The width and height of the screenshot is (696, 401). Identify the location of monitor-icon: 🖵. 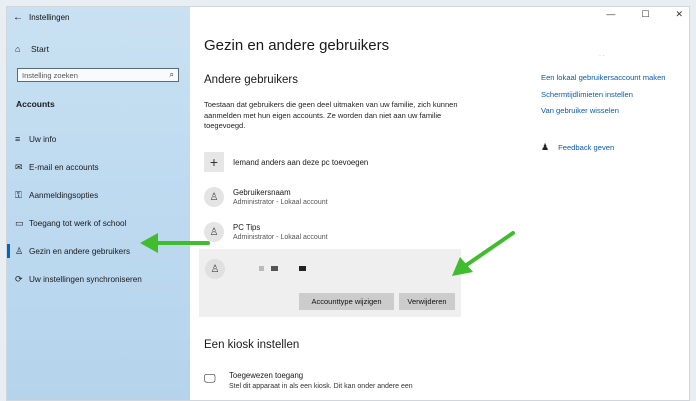
(210, 378).